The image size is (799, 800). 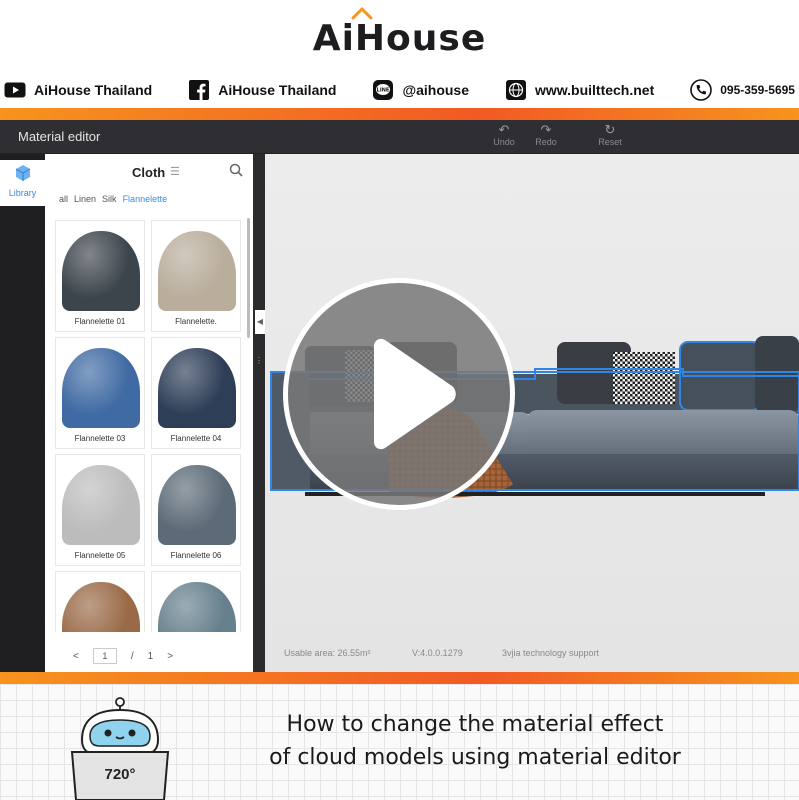 What do you see at coordinates (170, 656) in the screenshot?
I see `next-page-button: >` at bounding box center [170, 656].